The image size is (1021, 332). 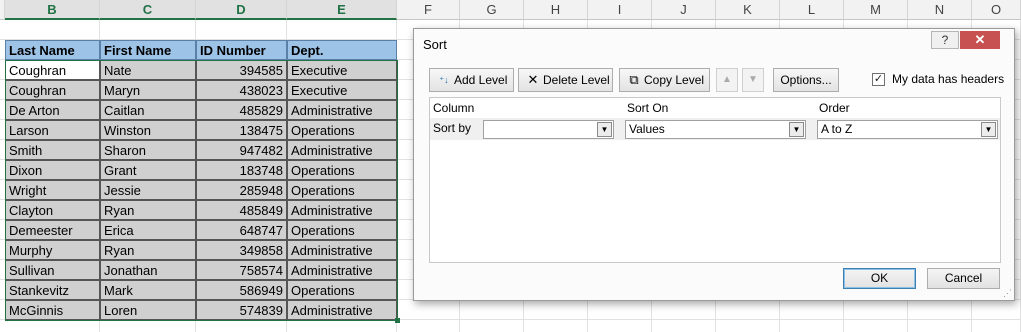 What do you see at coordinates (556, 10) in the screenshot?
I see `column-header-H: H` at bounding box center [556, 10].